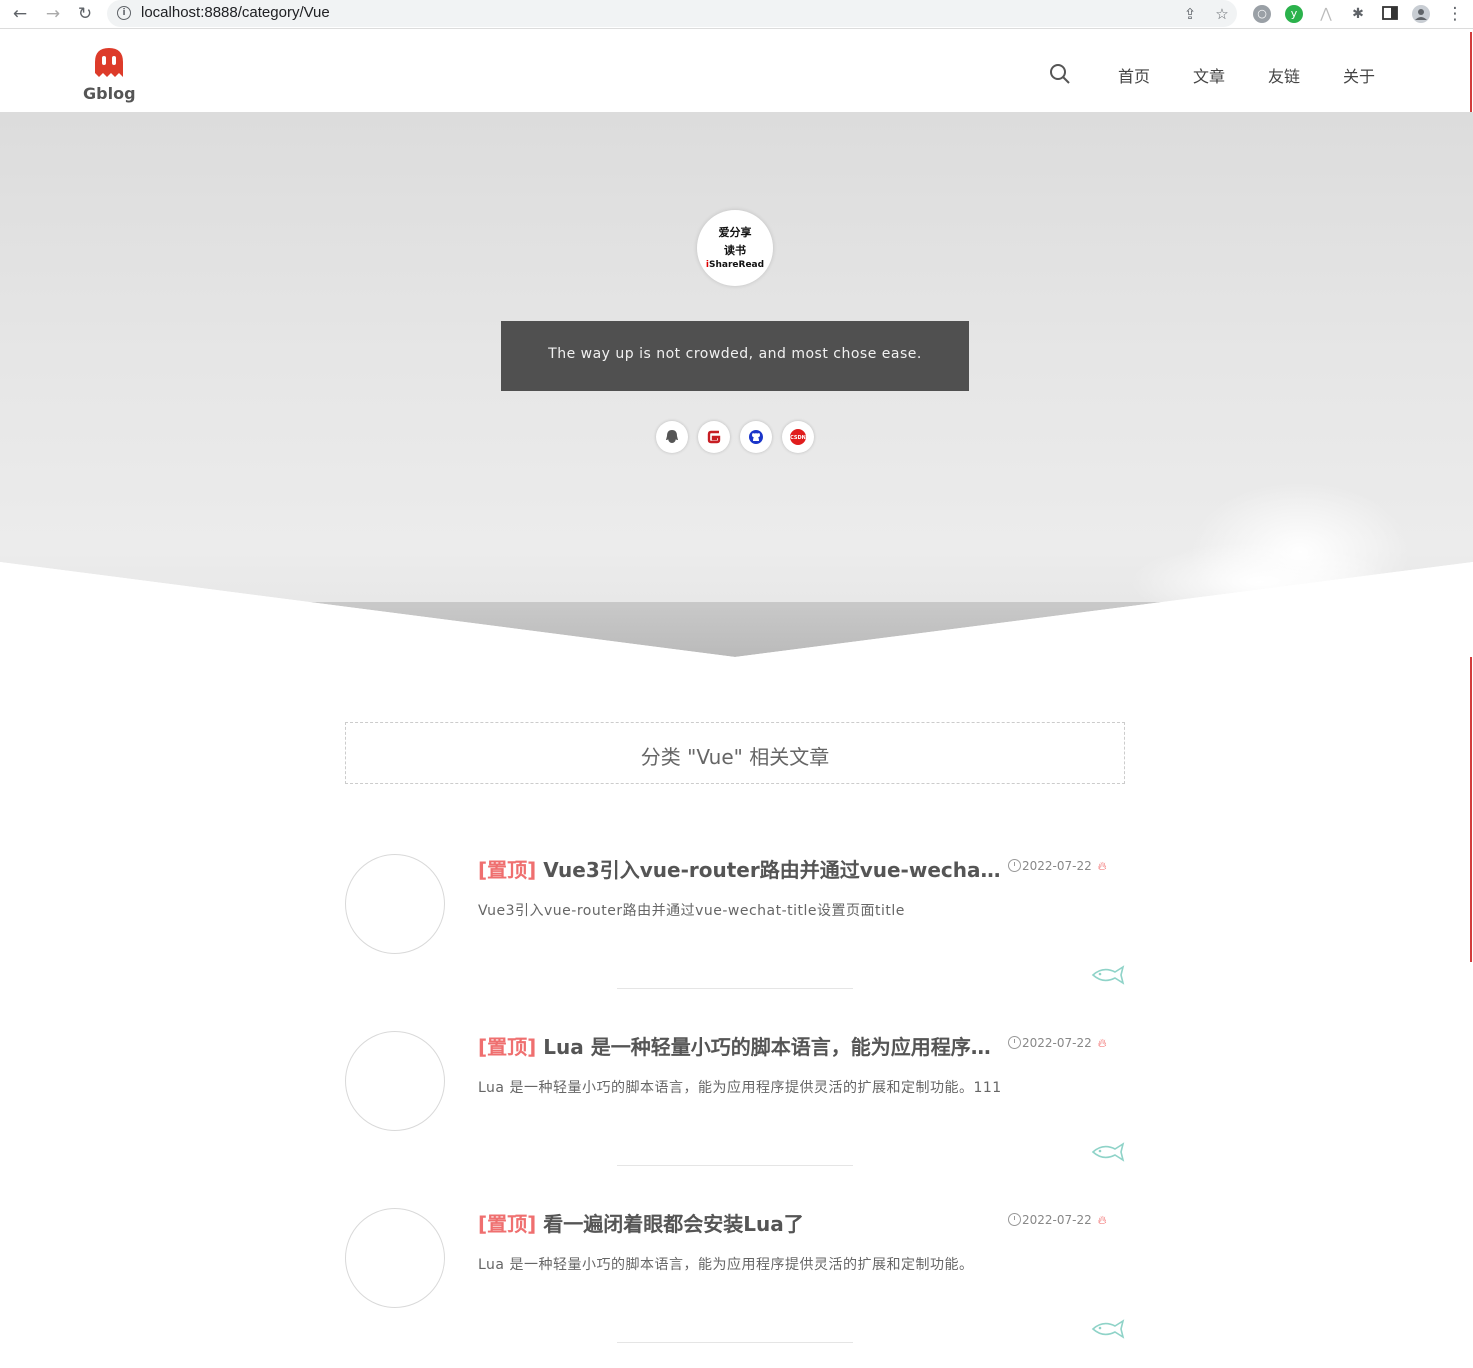 The image size is (1473, 1368). Describe the element at coordinates (109, 62) in the screenshot. I see `ghost-logo-icon` at that location.